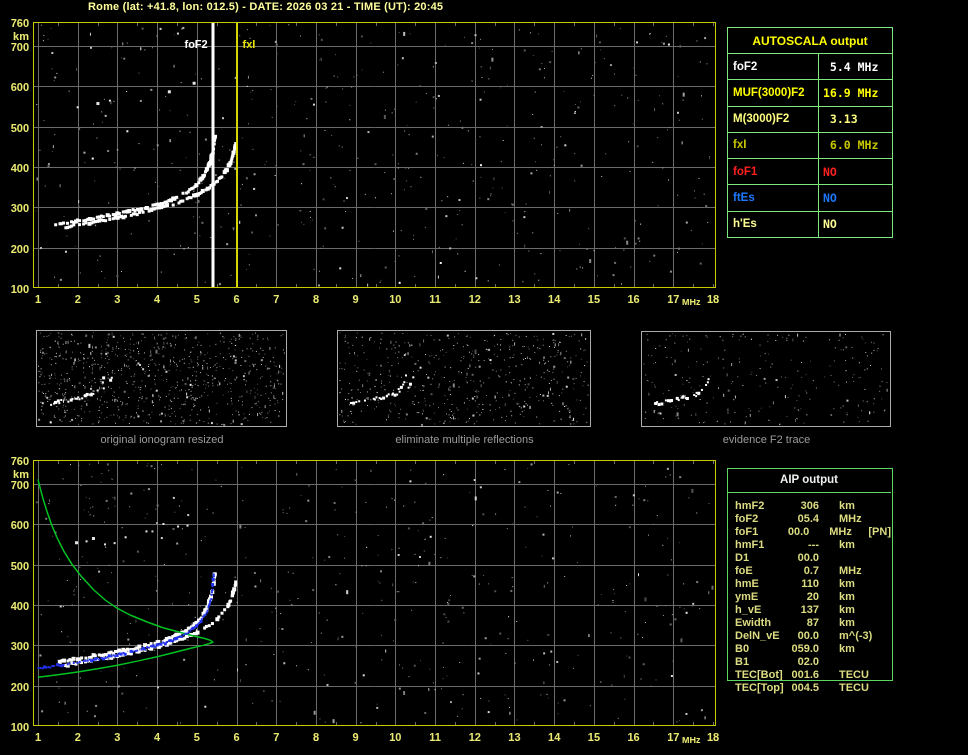 The height and width of the screenshot is (755, 968). I want to click on aip-row-tectop: TEC[Top] 004.5 TECU, so click(809, 687).